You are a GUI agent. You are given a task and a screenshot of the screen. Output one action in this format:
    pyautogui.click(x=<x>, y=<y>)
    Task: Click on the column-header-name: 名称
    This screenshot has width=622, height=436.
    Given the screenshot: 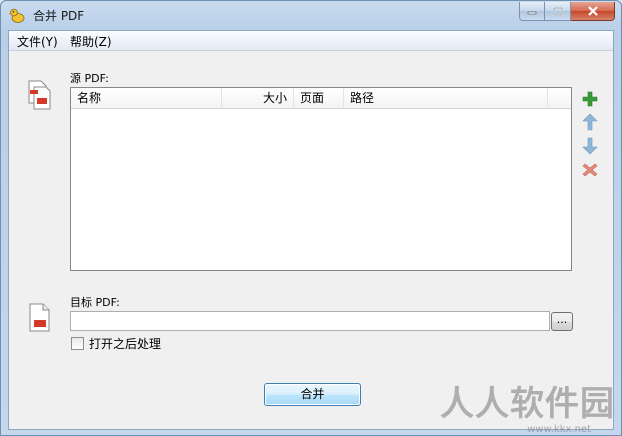 What is the action you would take?
    pyautogui.click(x=146, y=98)
    